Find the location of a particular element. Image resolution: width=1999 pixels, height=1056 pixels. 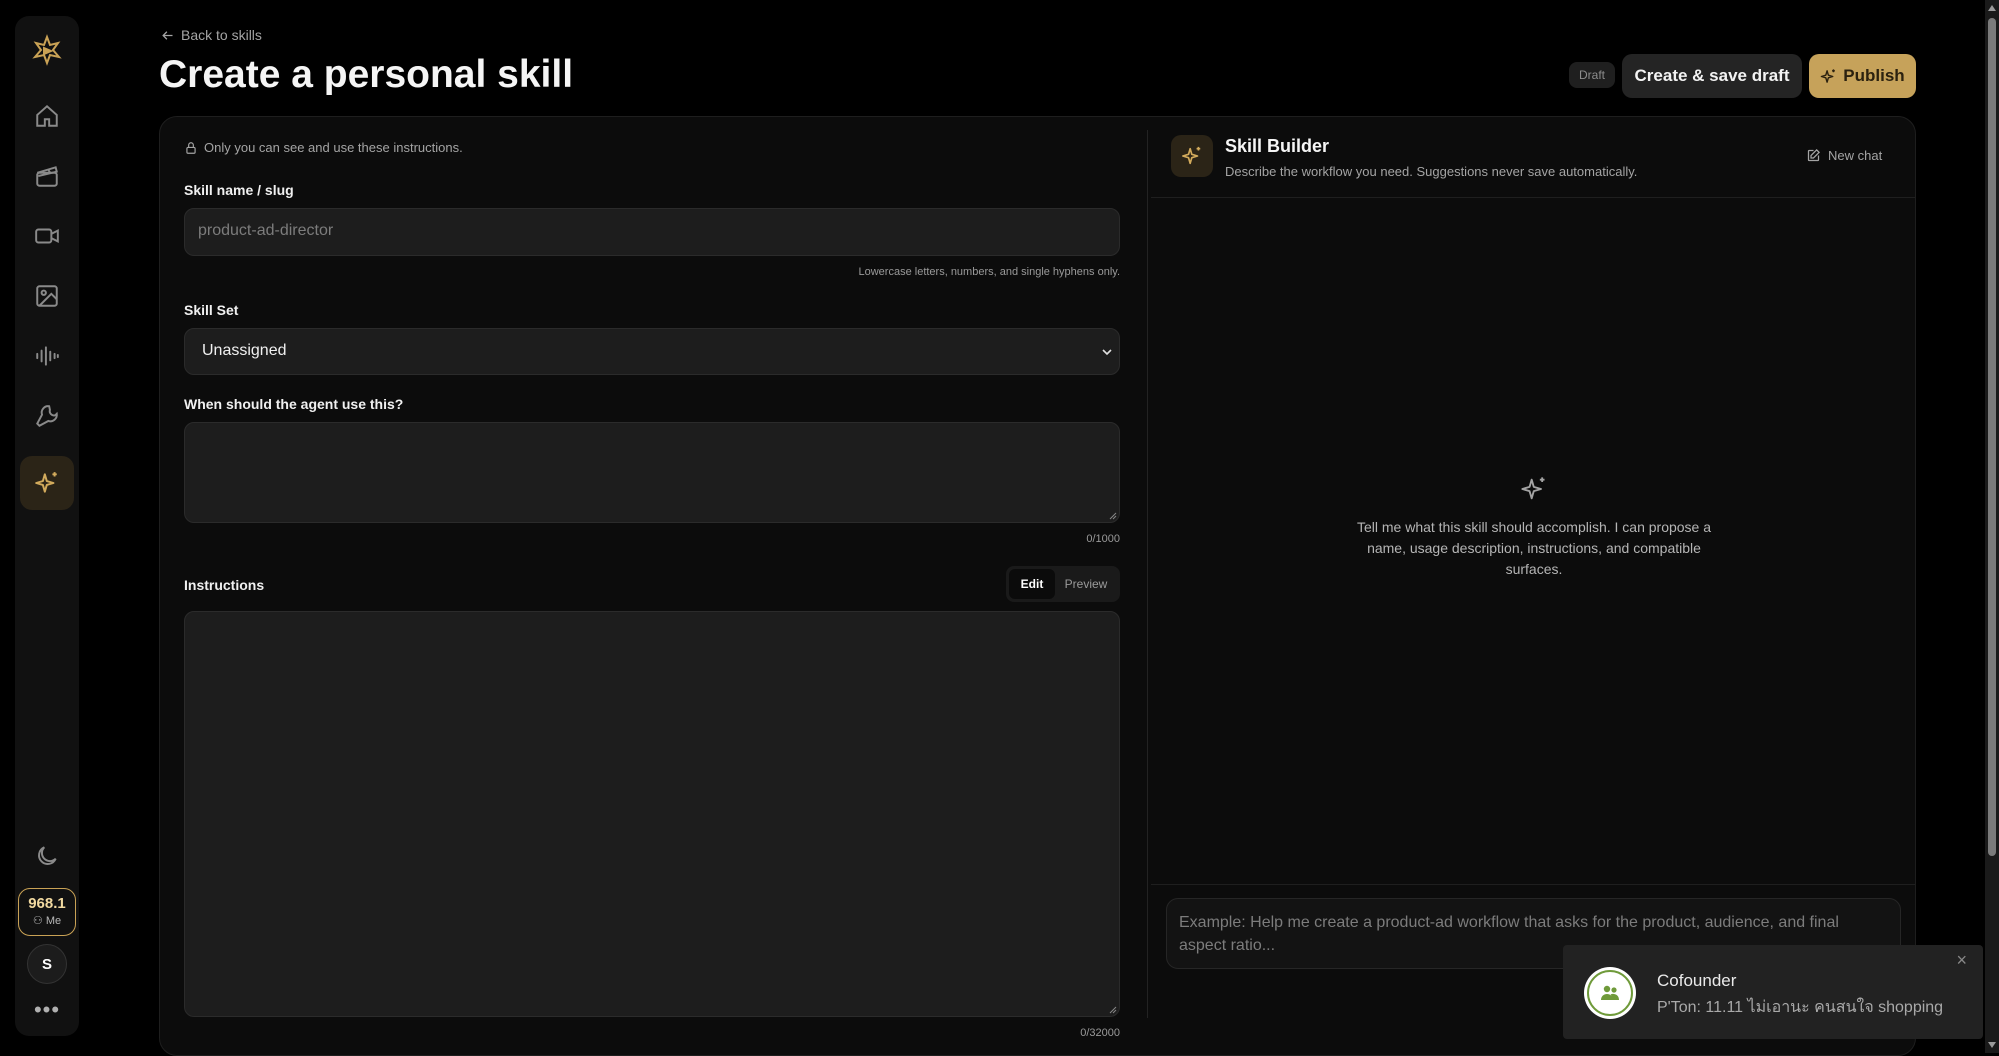

new-chat-label: New chat is located at coordinates (1855, 155).